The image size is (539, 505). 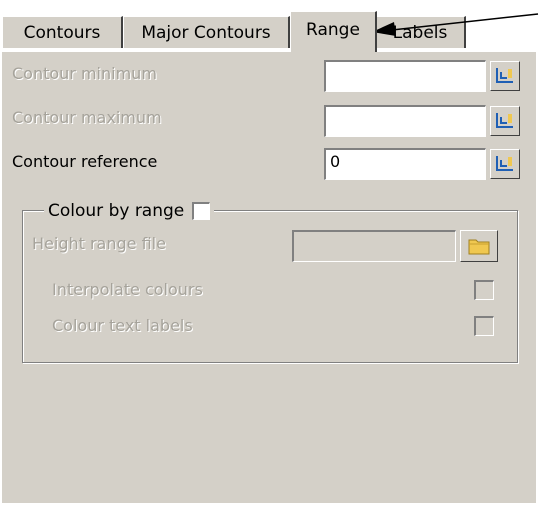 I want to click on colour-text-labels-label: Colour text labels, so click(x=122, y=325).